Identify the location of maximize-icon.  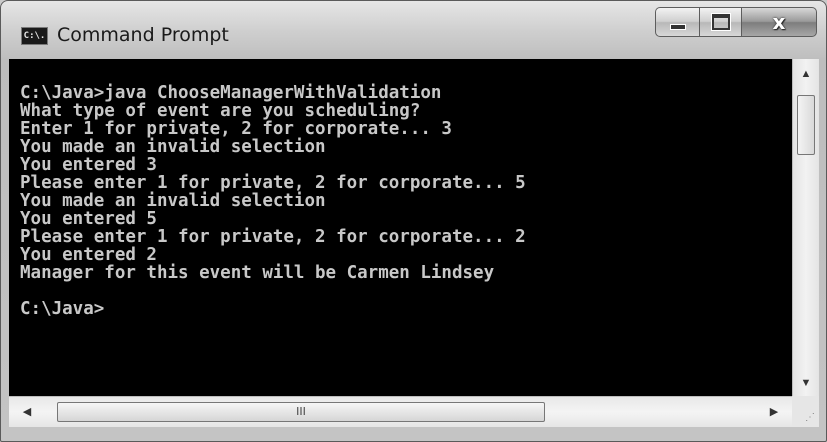
(720, 22).